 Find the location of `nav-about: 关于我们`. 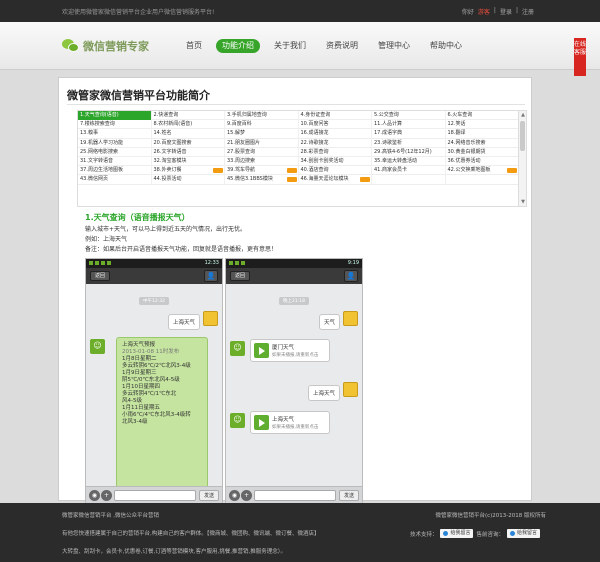

nav-about: 关于我们 is located at coordinates (290, 46).